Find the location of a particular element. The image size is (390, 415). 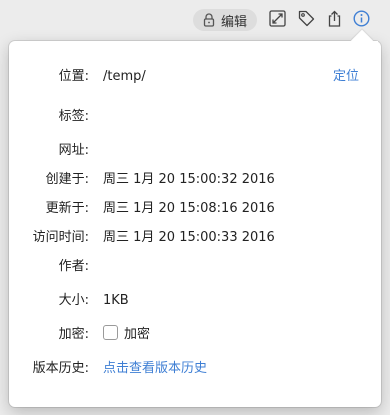

encrypt-row: 加密 is located at coordinates (195, 335).